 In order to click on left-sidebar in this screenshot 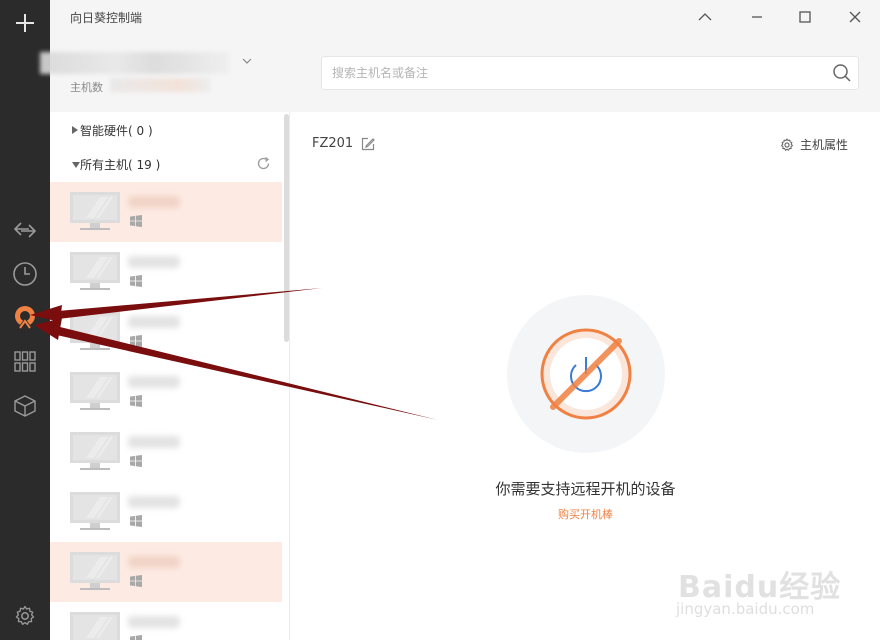, I will do `click(25, 320)`.